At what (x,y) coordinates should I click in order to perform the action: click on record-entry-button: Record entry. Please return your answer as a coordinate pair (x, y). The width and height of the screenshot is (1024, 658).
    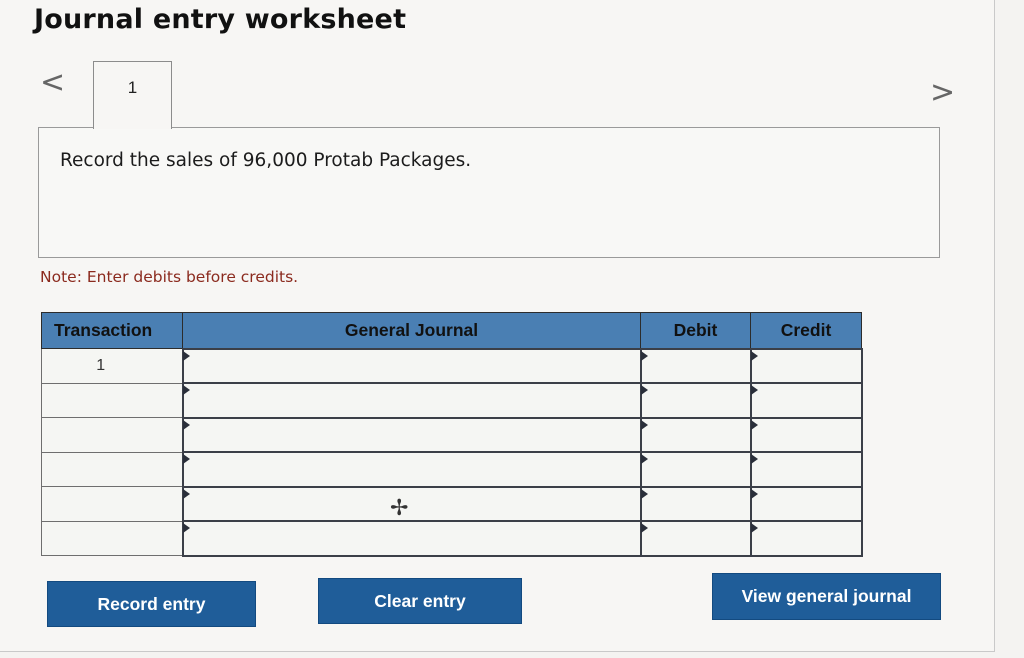
    Looking at the image, I should click on (151, 604).